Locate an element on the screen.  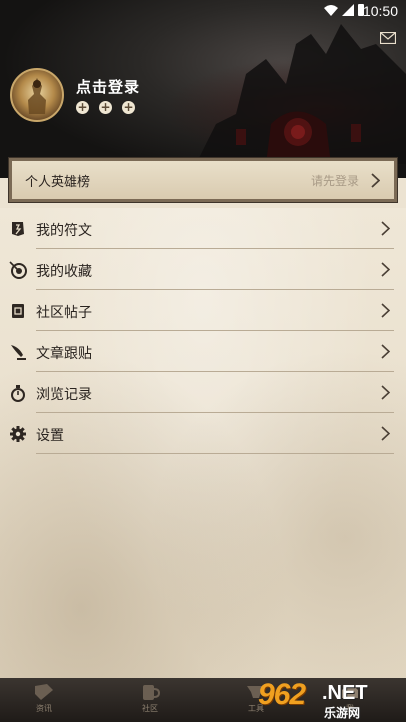
tab-label: 资讯 is located at coordinates (44, 708).